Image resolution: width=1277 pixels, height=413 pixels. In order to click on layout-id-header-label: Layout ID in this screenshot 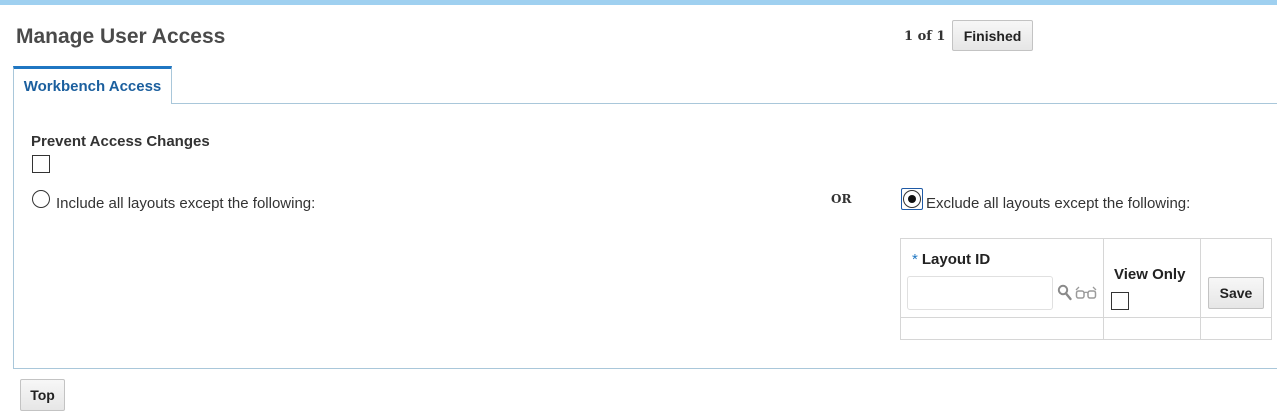, I will do `click(956, 259)`.